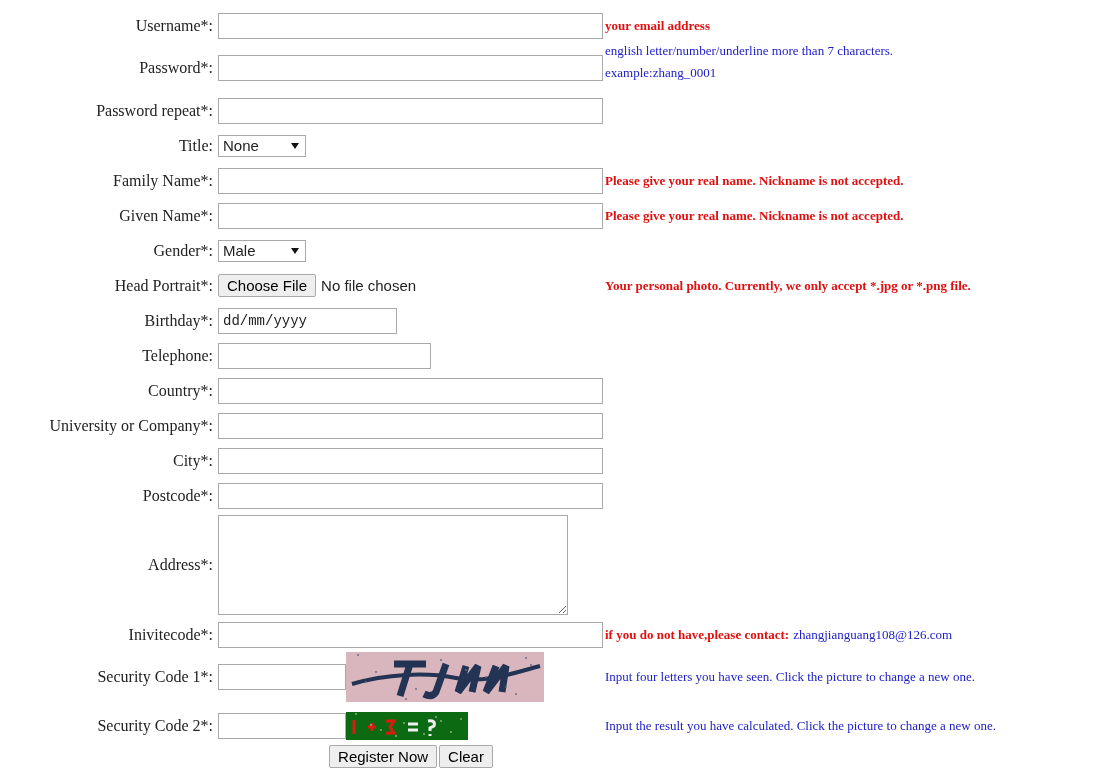 The height and width of the screenshot is (780, 1094). Describe the element at coordinates (173, 25) in the screenshot. I see `field-label: Username*:` at that location.